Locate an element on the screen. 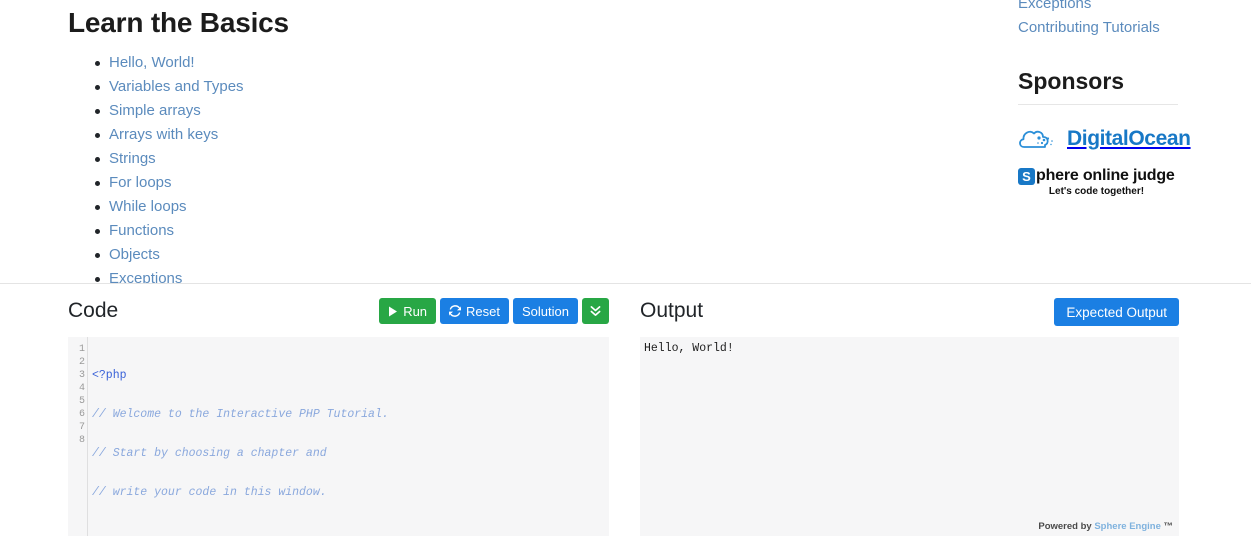  code-line: // Start by choosing a chapter and is located at coordinates (240, 453).